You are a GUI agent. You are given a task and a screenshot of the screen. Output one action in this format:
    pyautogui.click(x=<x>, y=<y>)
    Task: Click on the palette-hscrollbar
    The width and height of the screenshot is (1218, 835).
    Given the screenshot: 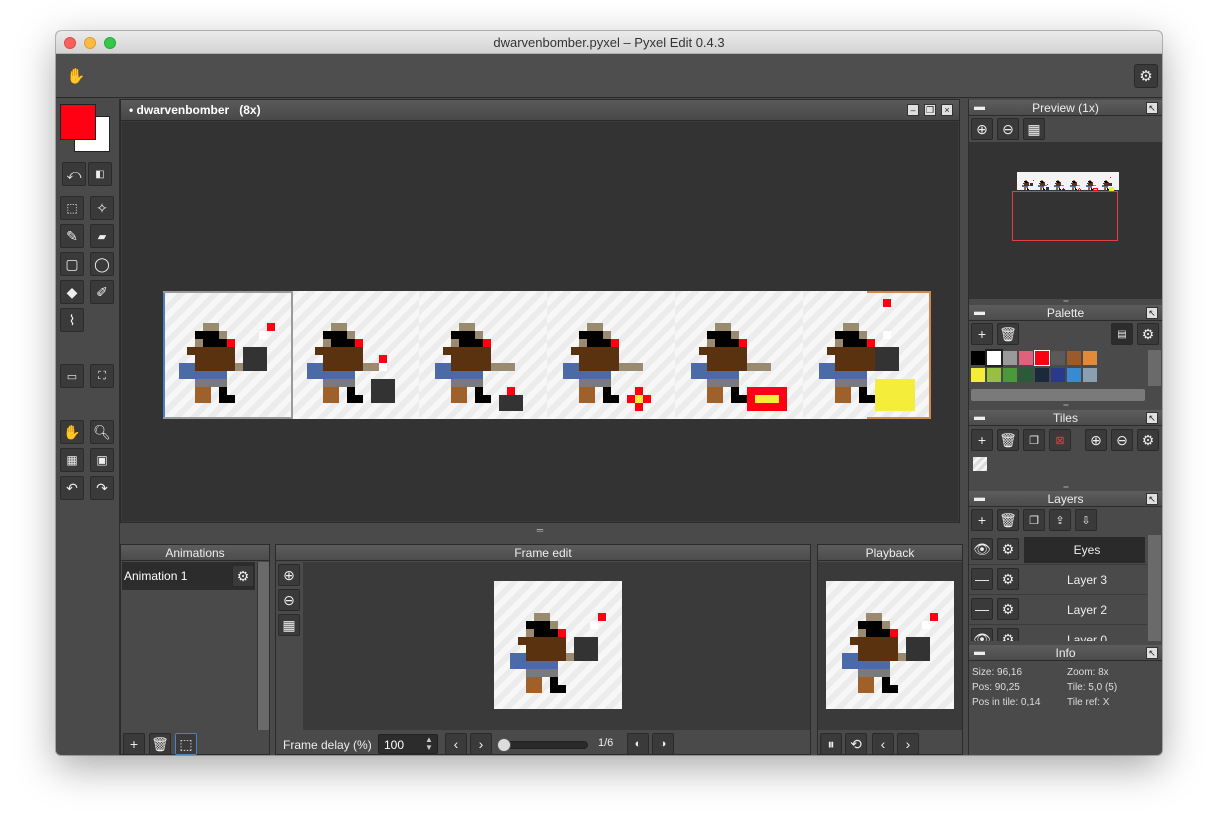 What is the action you would take?
    pyautogui.click(x=1058, y=395)
    